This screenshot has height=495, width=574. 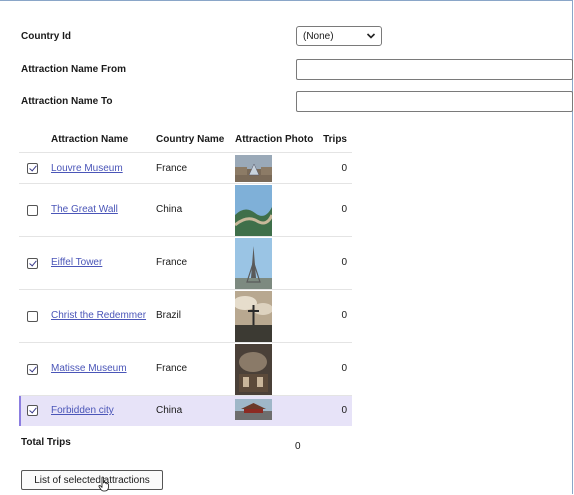 What do you see at coordinates (253, 263) in the screenshot?
I see `eiffel-tower-photo` at bounding box center [253, 263].